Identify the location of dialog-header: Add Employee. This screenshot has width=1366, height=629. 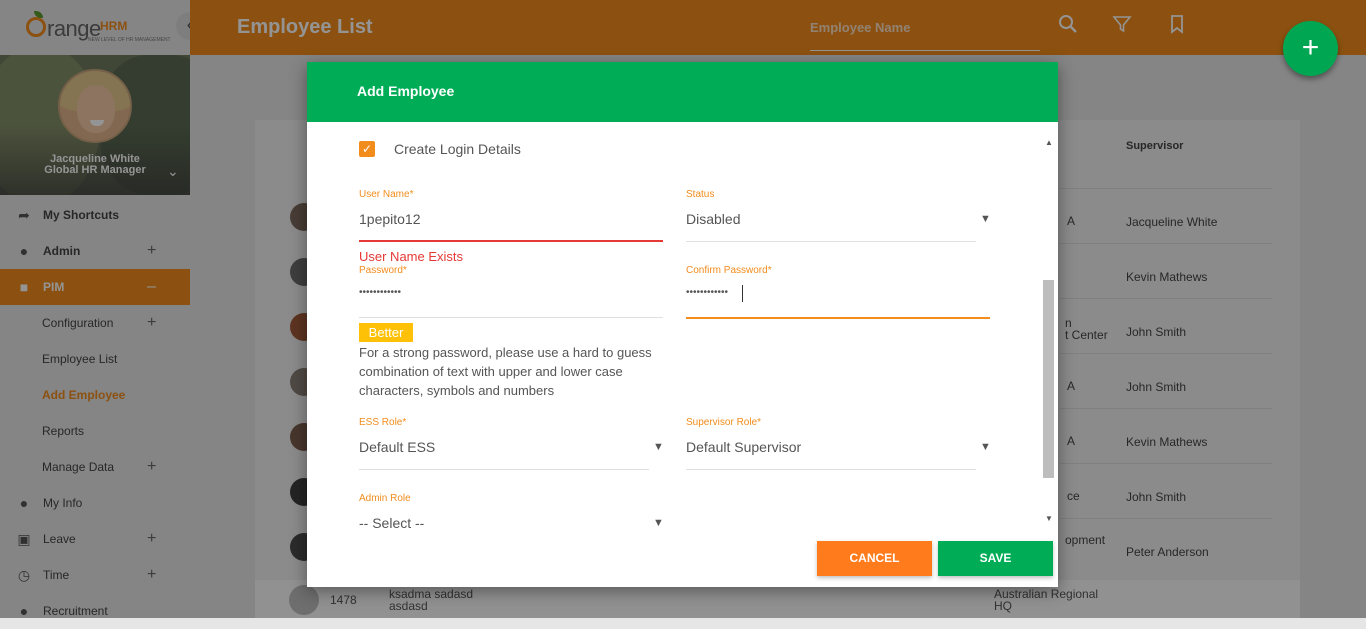
(682, 92).